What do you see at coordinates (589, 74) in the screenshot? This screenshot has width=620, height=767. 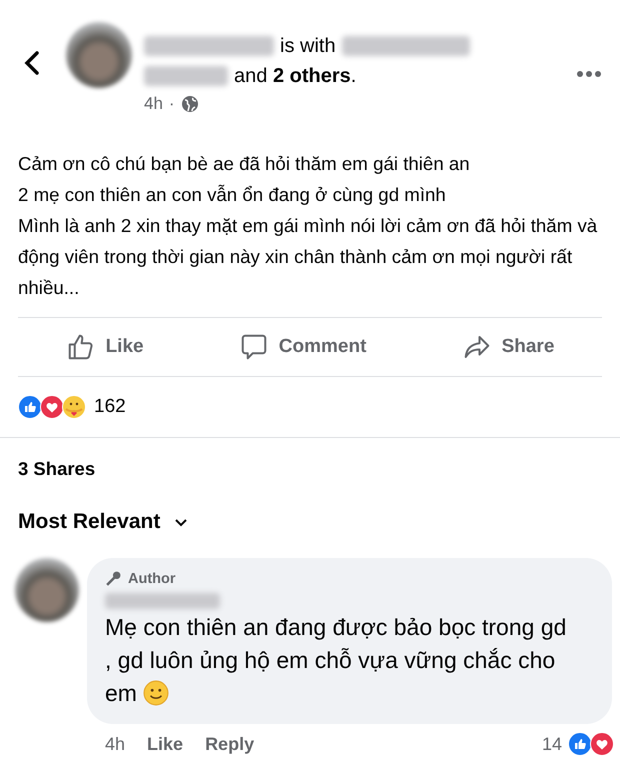 I see `more-options-icon` at bounding box center [589, 74].